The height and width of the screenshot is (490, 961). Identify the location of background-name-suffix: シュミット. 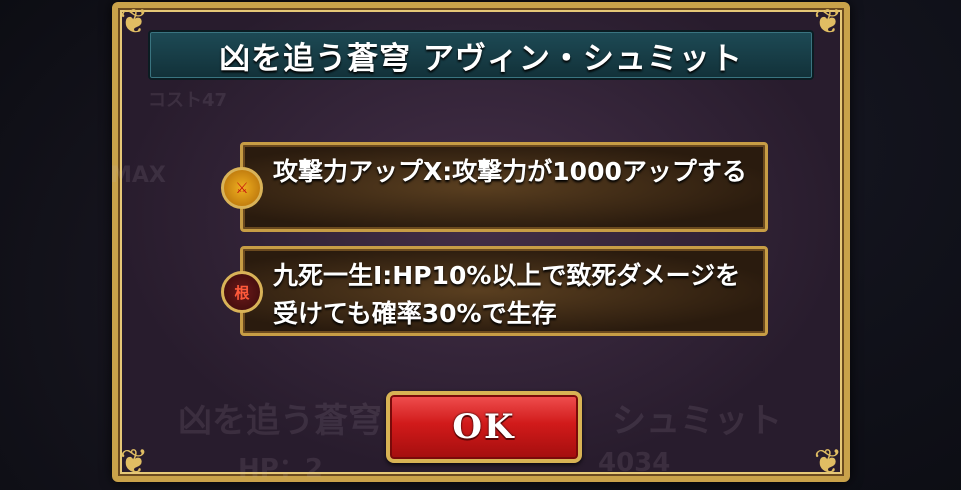
(697, 421).